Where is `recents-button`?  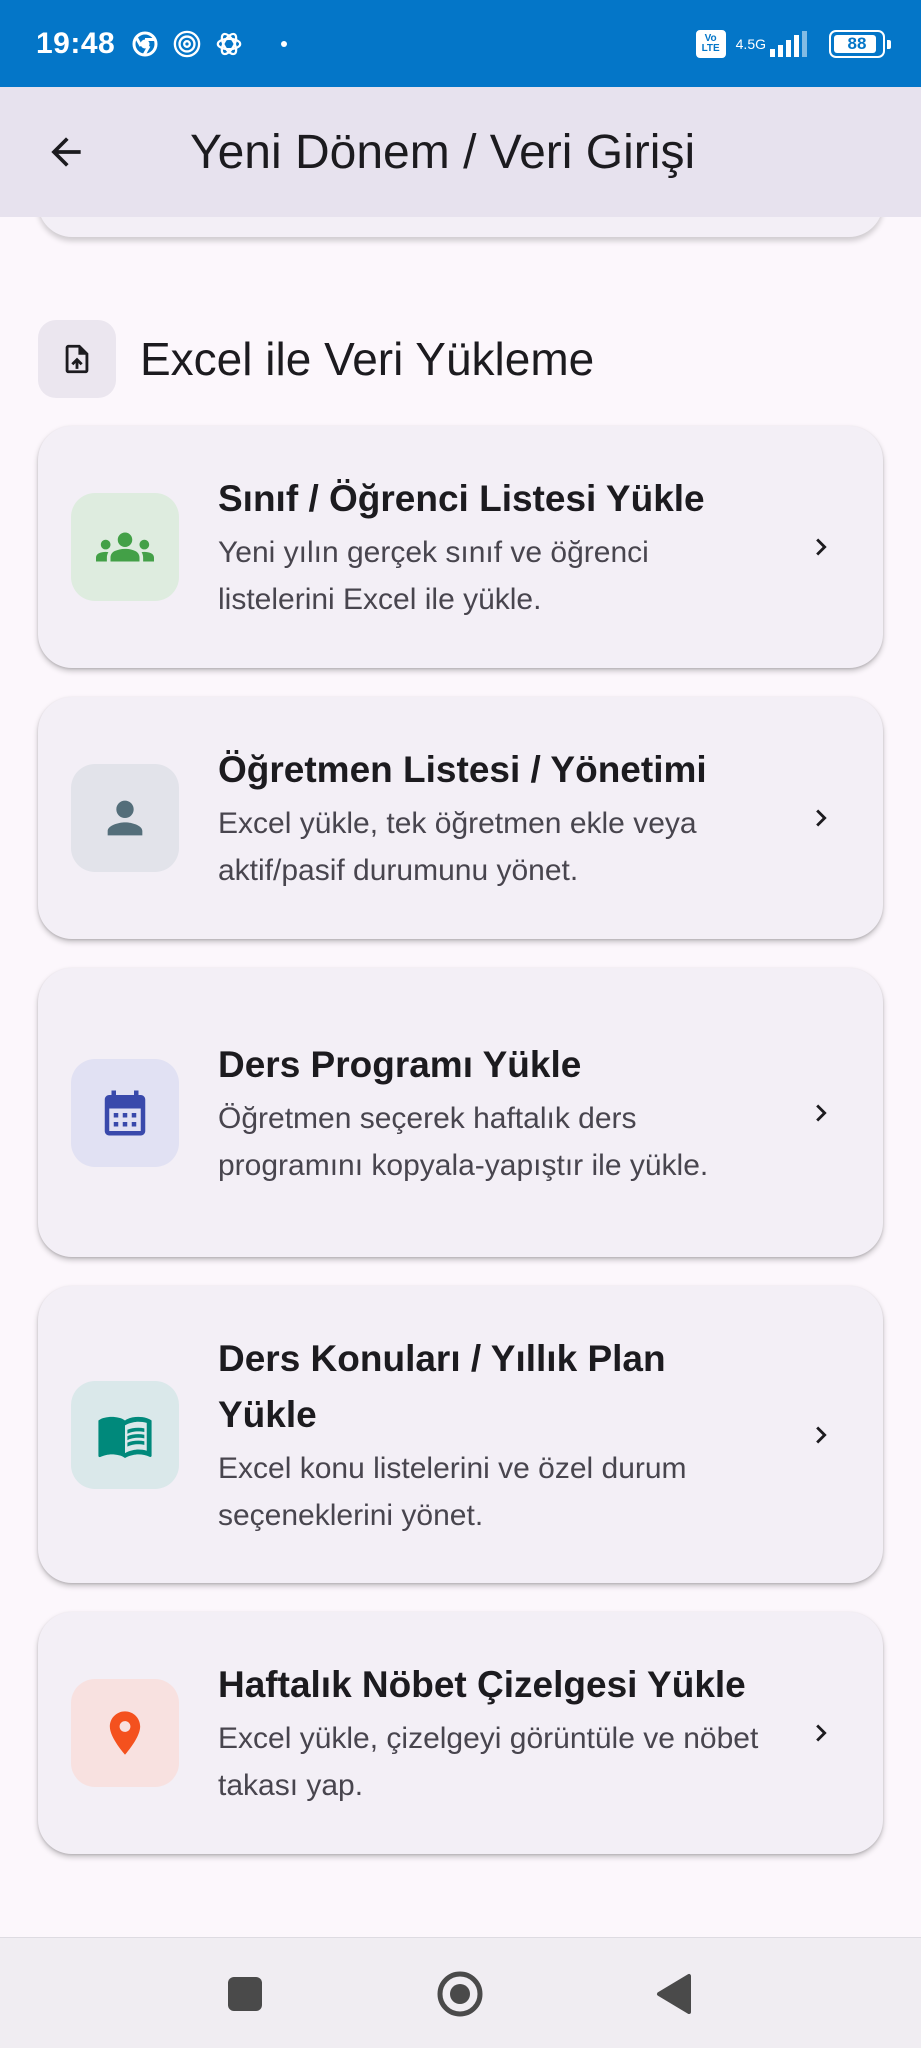 recents-button is located at coordinates (245, 1994).